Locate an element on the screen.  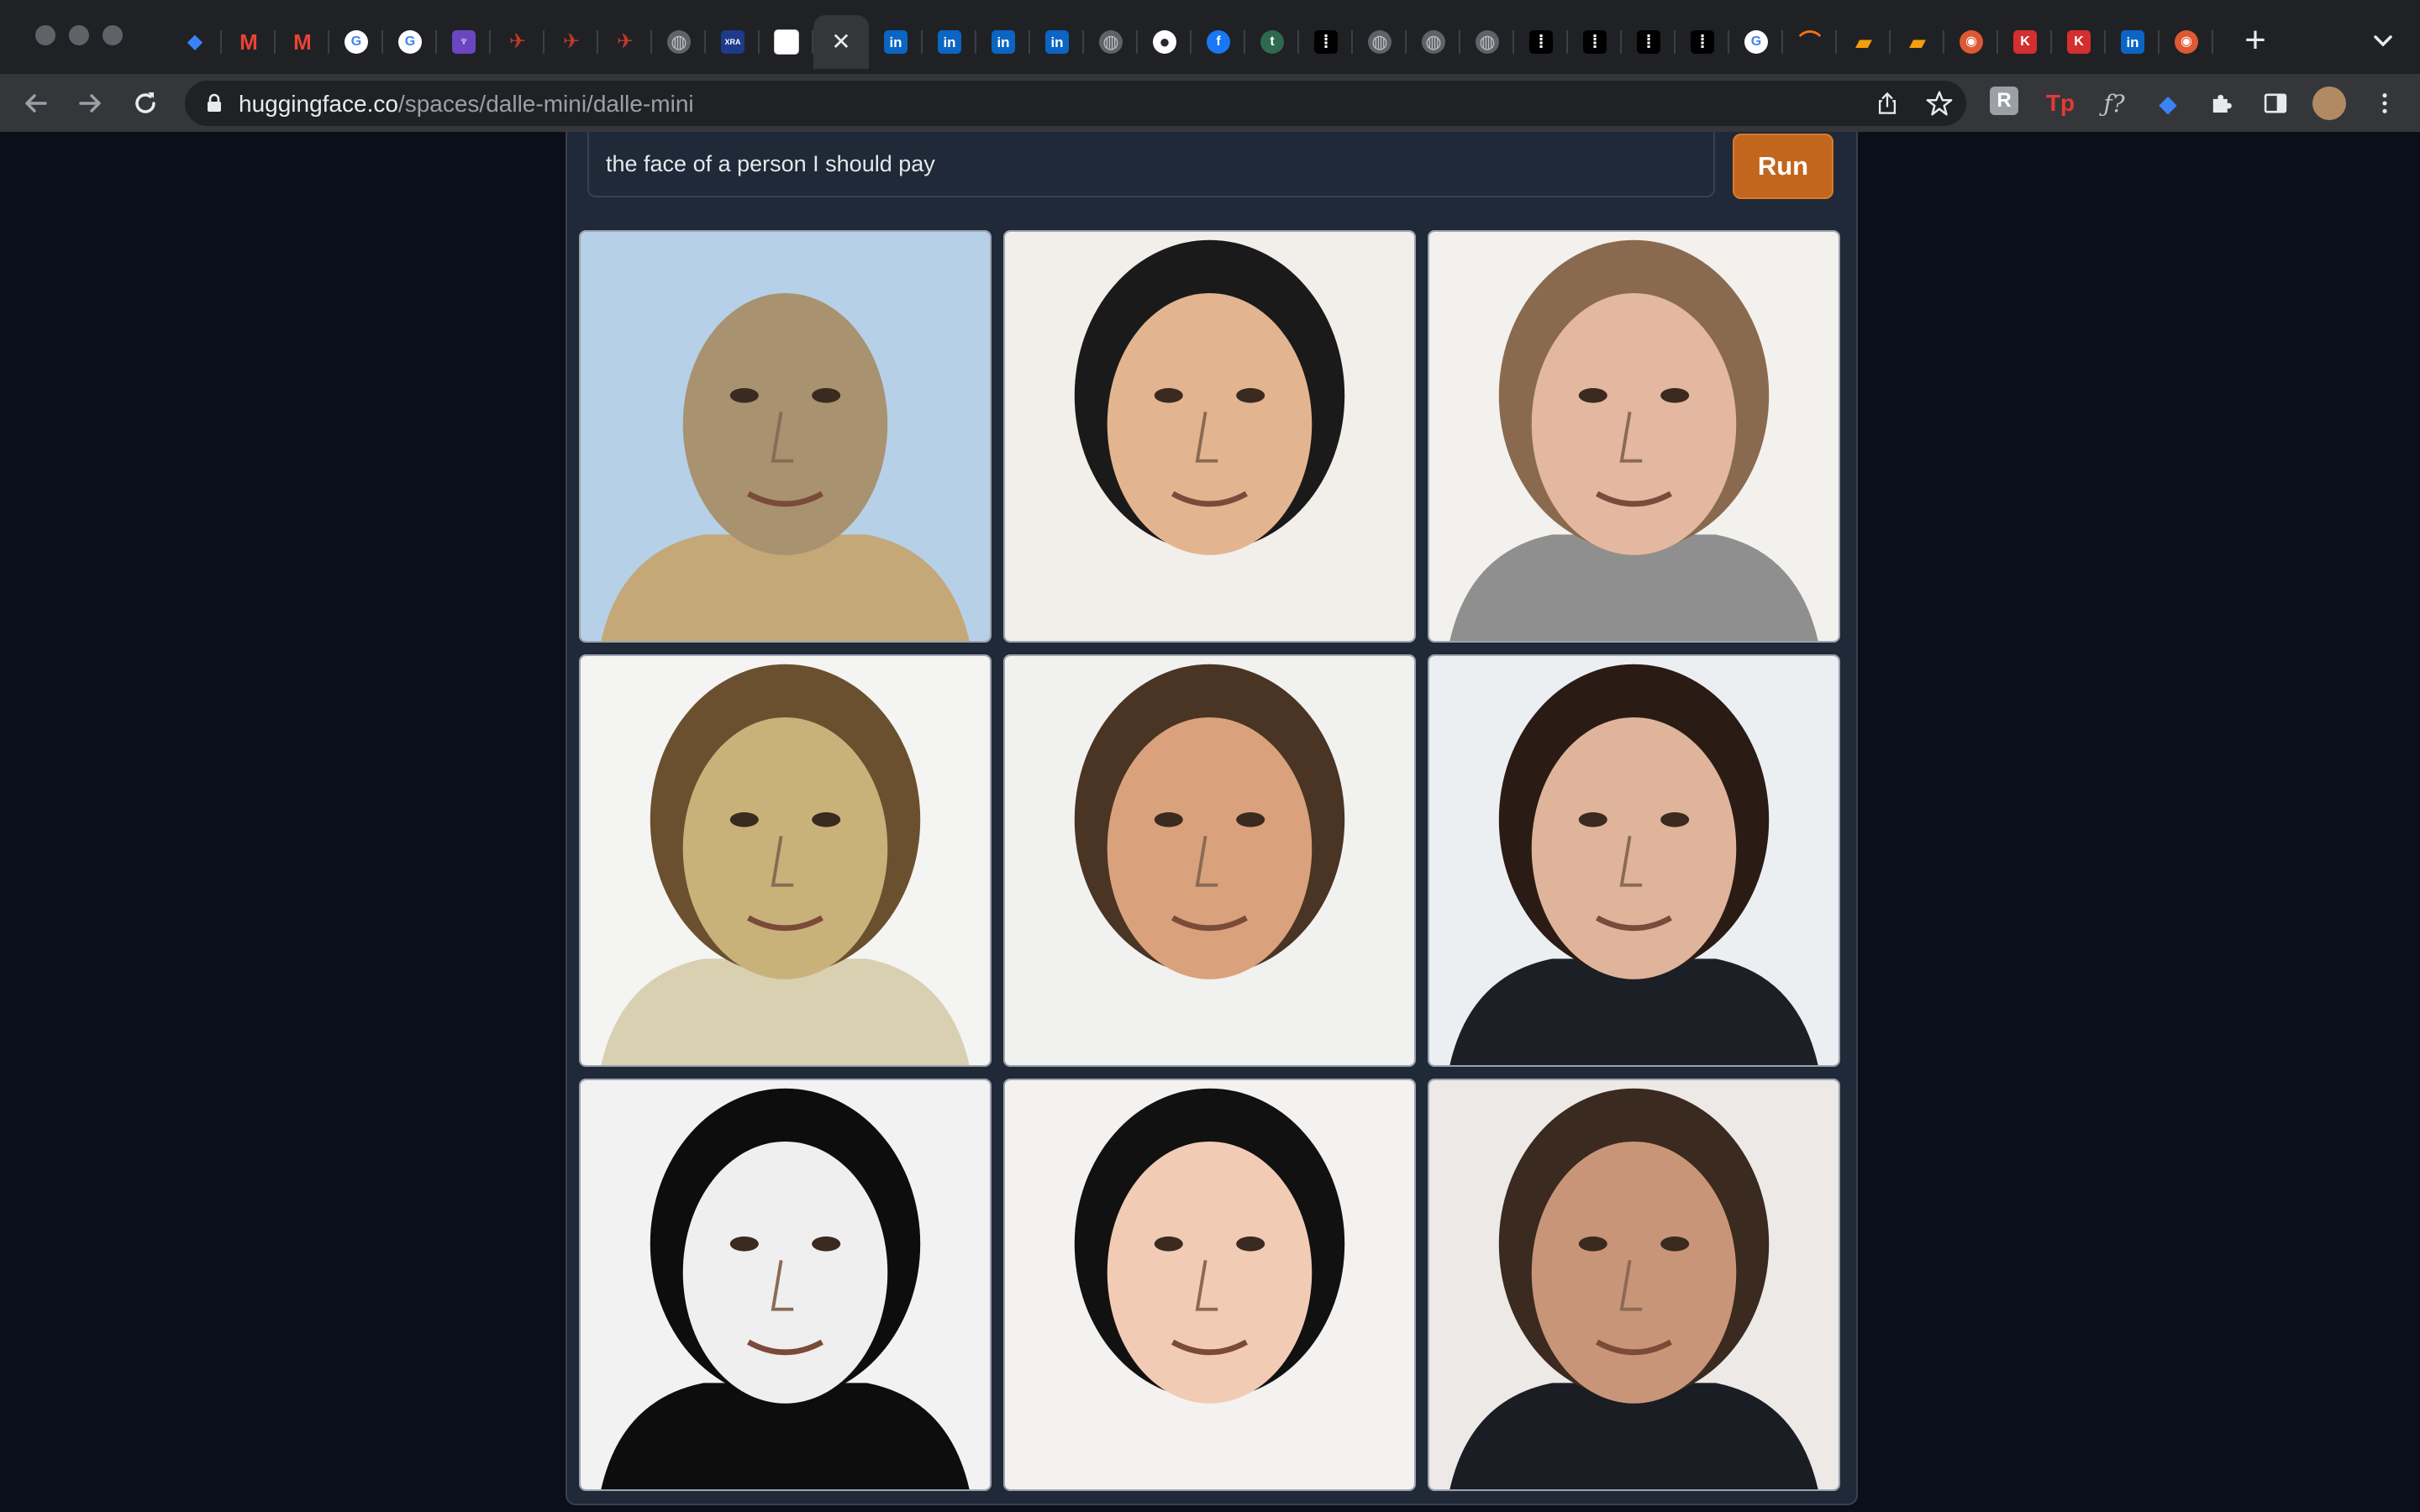
browser-tab: ♆ is located at coordinates (464, 42).